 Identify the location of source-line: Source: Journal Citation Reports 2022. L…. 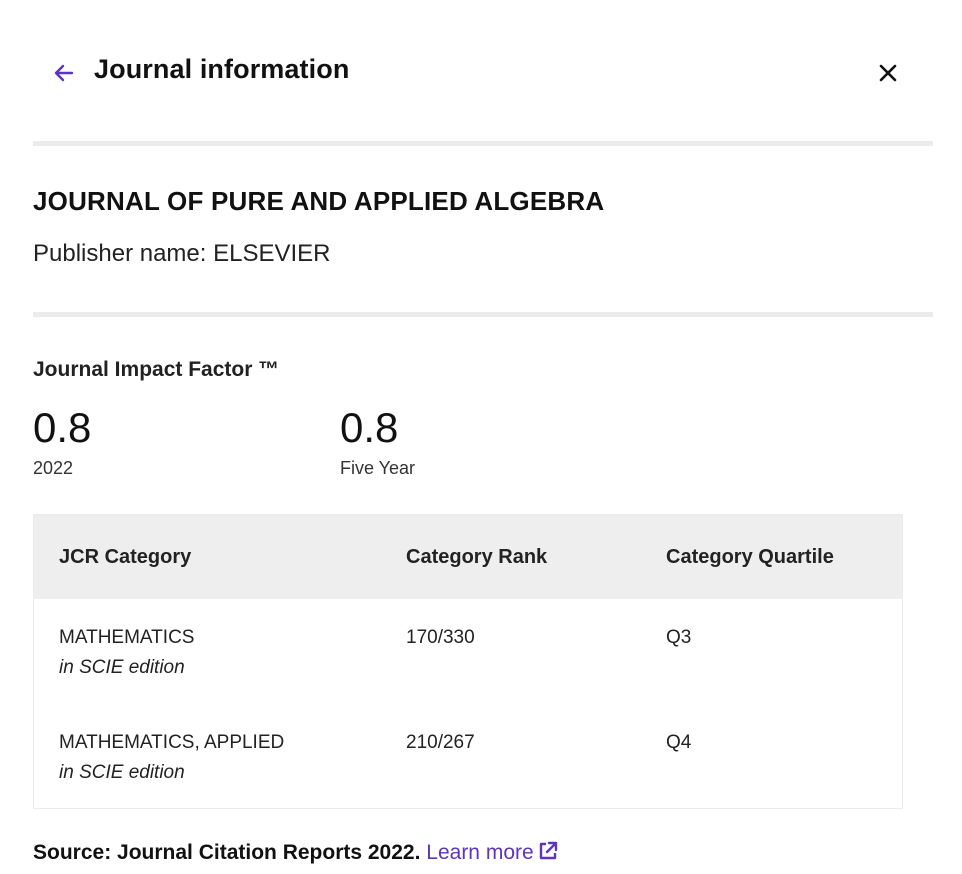
(296, 852).